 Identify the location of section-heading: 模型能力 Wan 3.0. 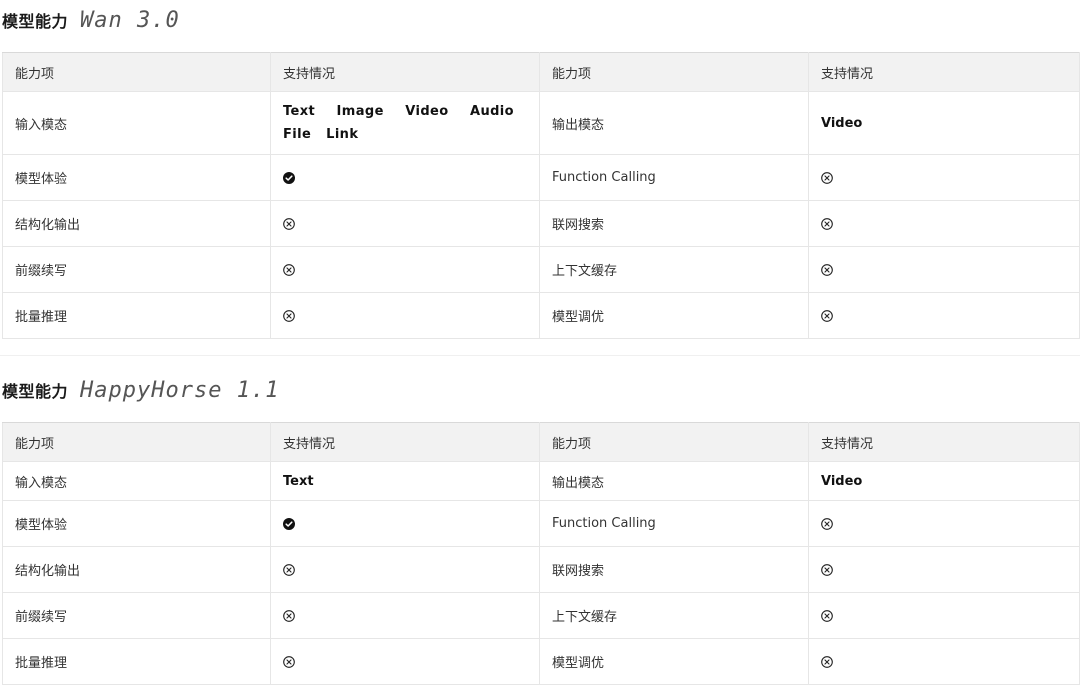
(540, 20).